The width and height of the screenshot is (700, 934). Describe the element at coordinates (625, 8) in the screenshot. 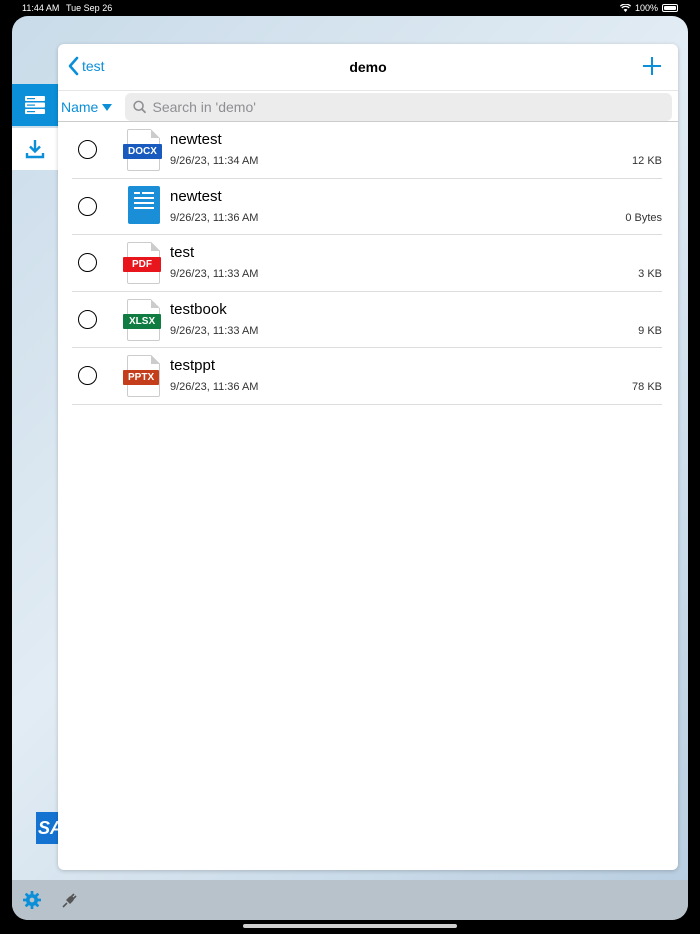

I see `wifi-icon` at that location.